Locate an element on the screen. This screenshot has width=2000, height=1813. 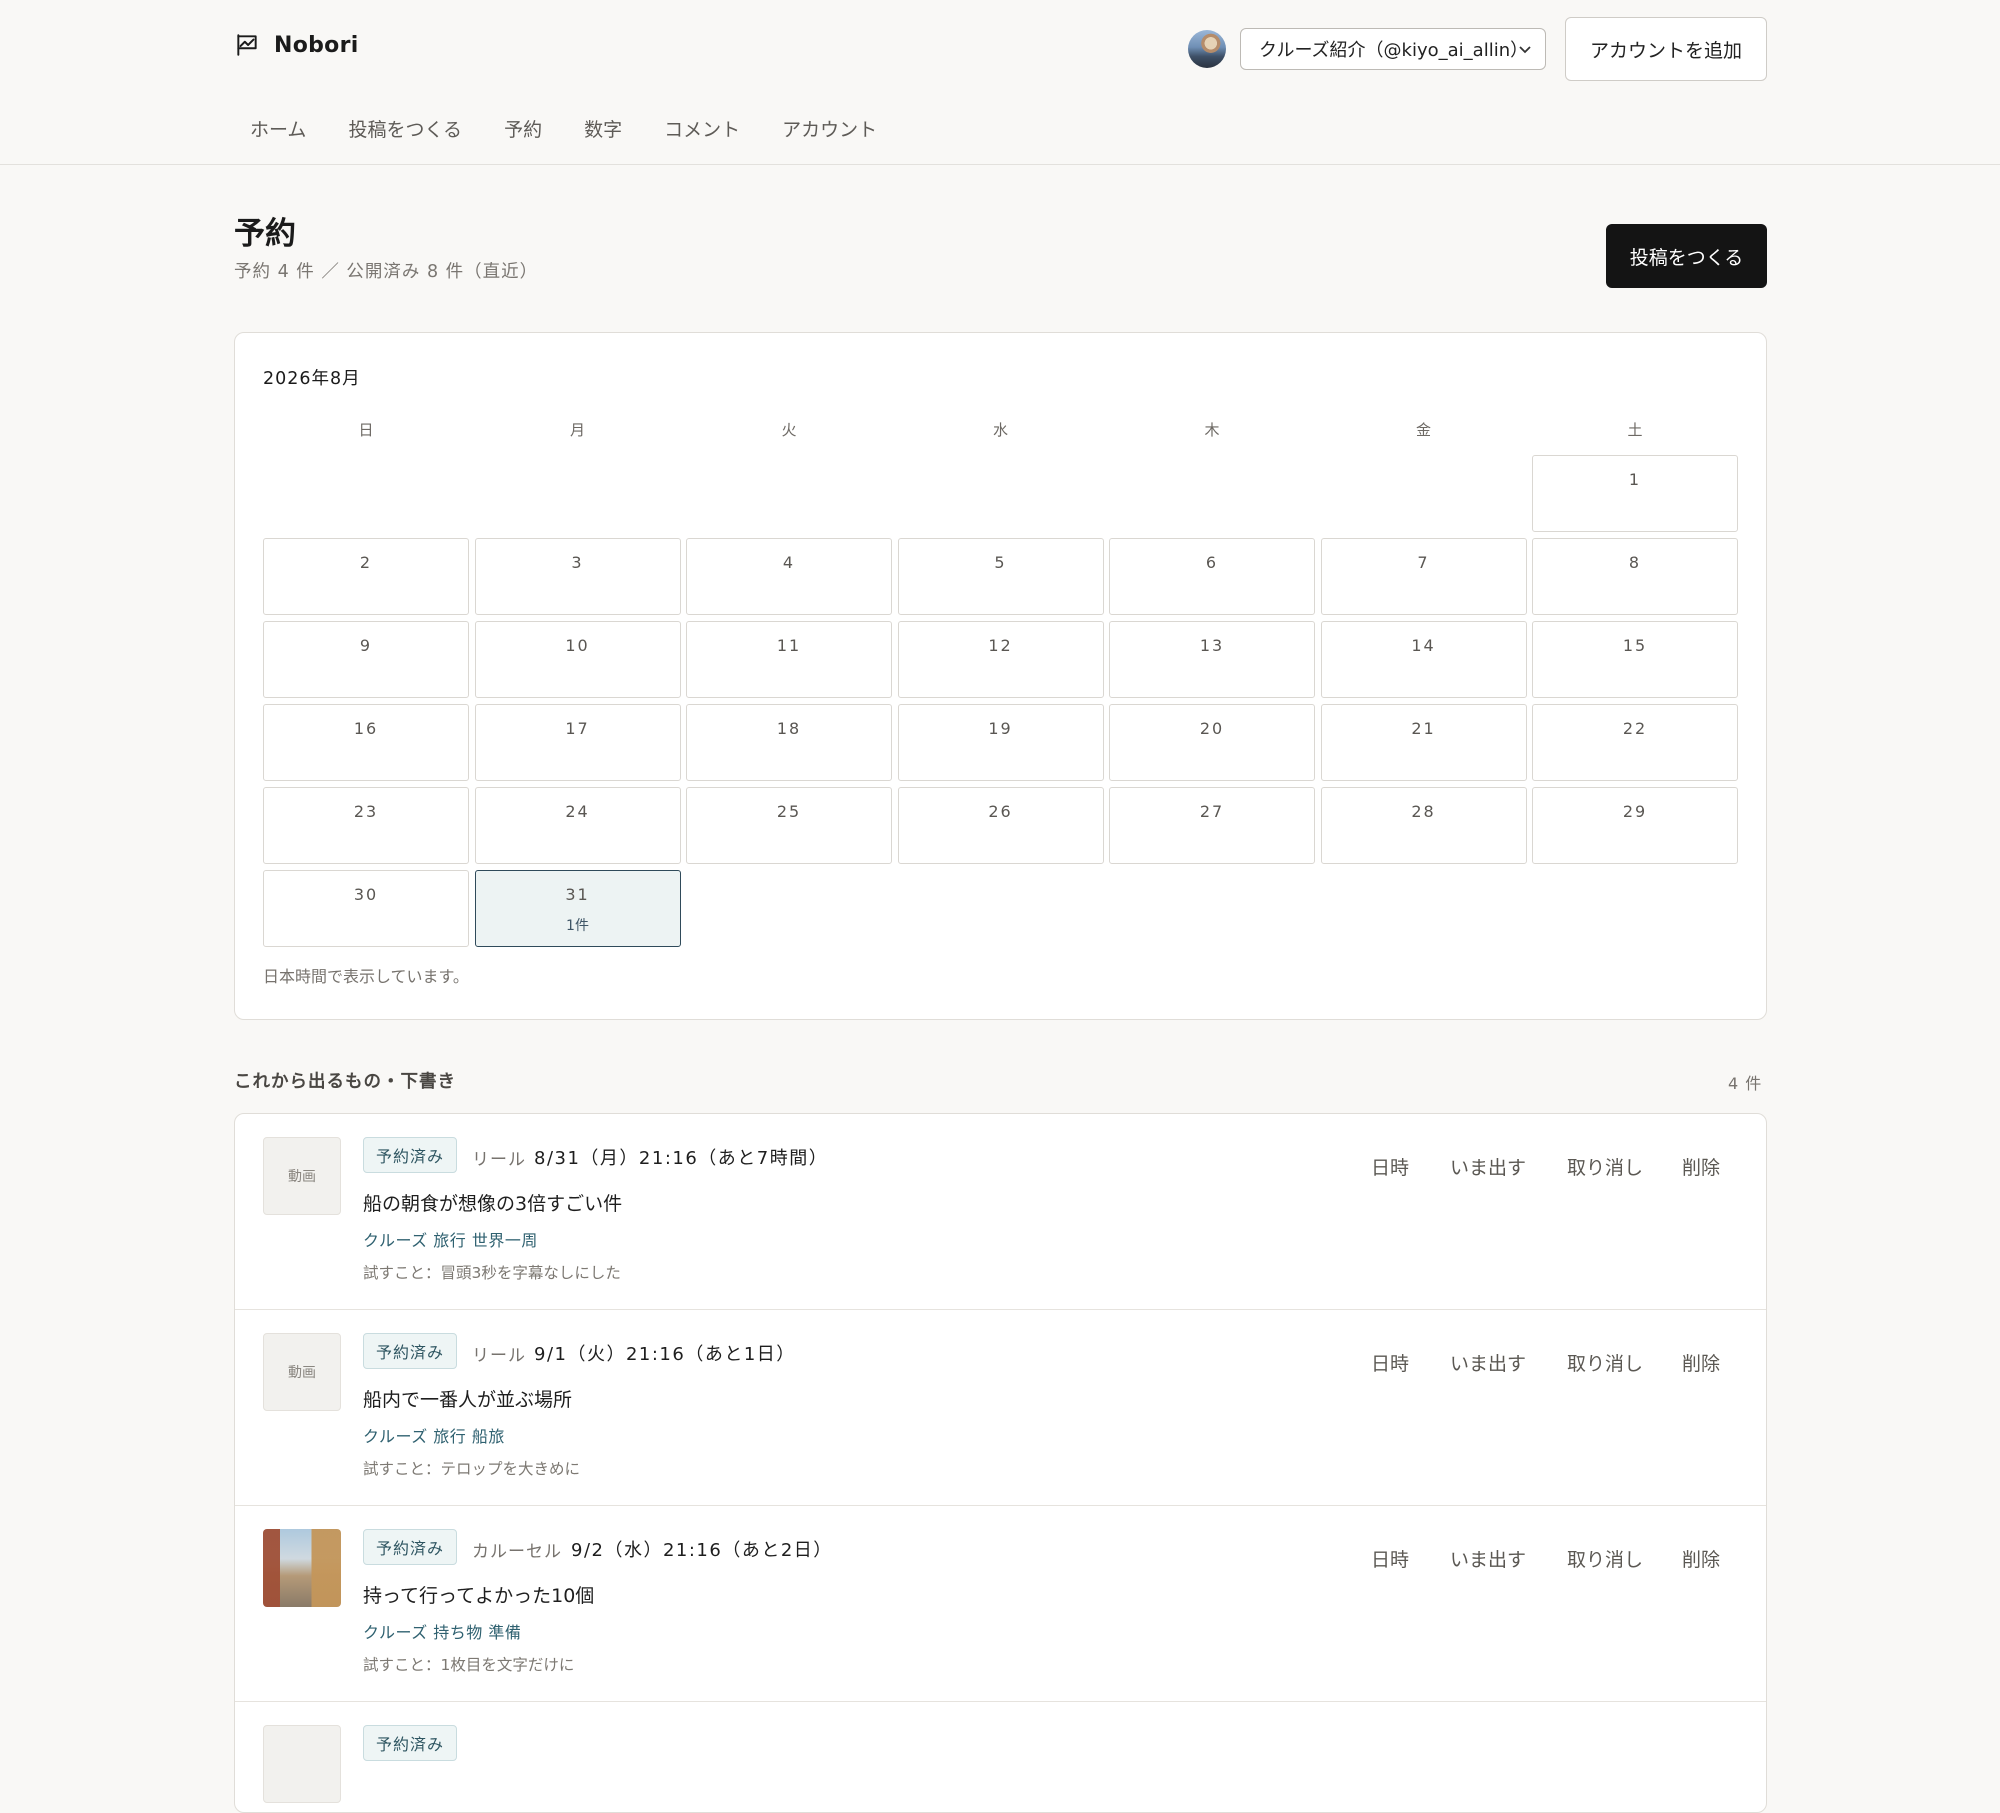
nav-home: ホーム is located at coordinates (278, 128).